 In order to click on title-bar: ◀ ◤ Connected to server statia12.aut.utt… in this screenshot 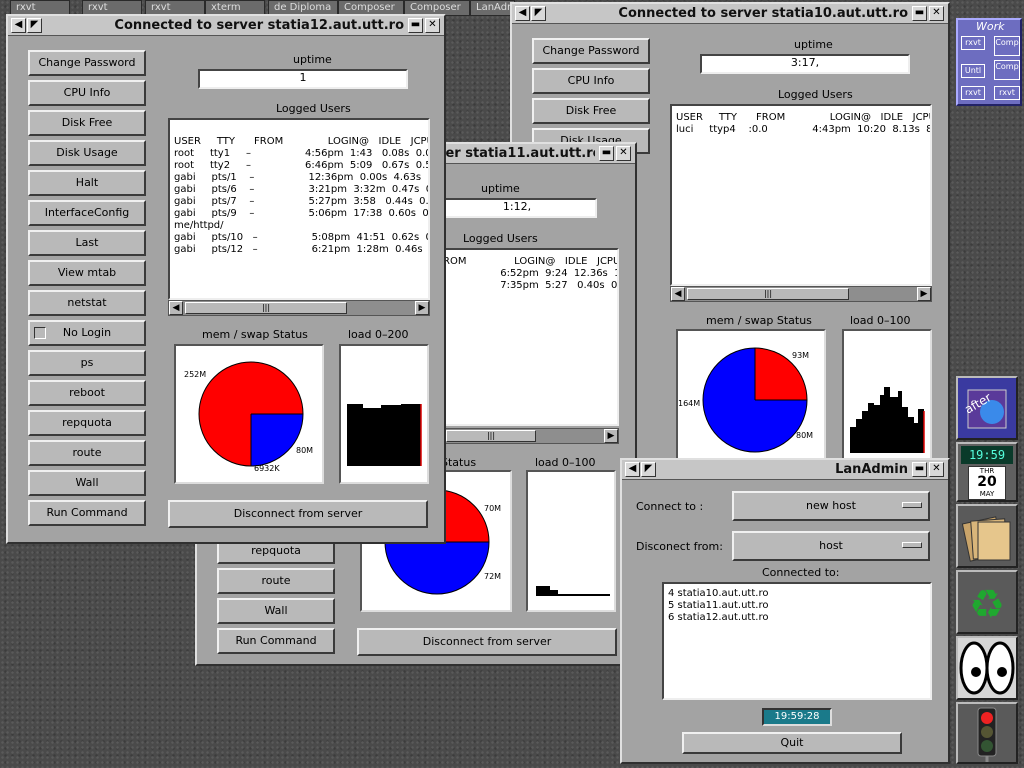, I will do `click(226, 26)`.